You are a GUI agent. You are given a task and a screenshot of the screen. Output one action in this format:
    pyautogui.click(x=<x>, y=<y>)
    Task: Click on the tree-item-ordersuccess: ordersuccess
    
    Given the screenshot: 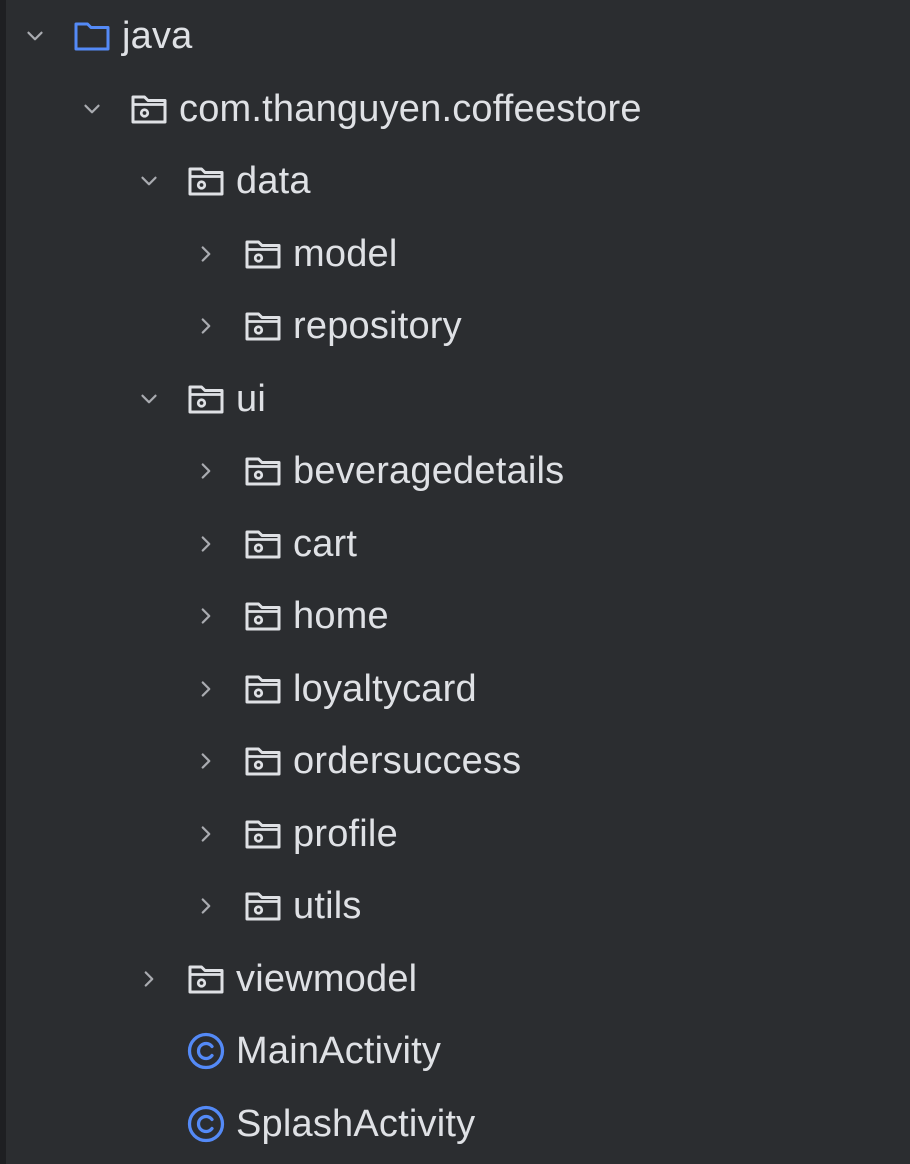 What is the action you would take?
    pyautogui.click(x=458, y=761)
    